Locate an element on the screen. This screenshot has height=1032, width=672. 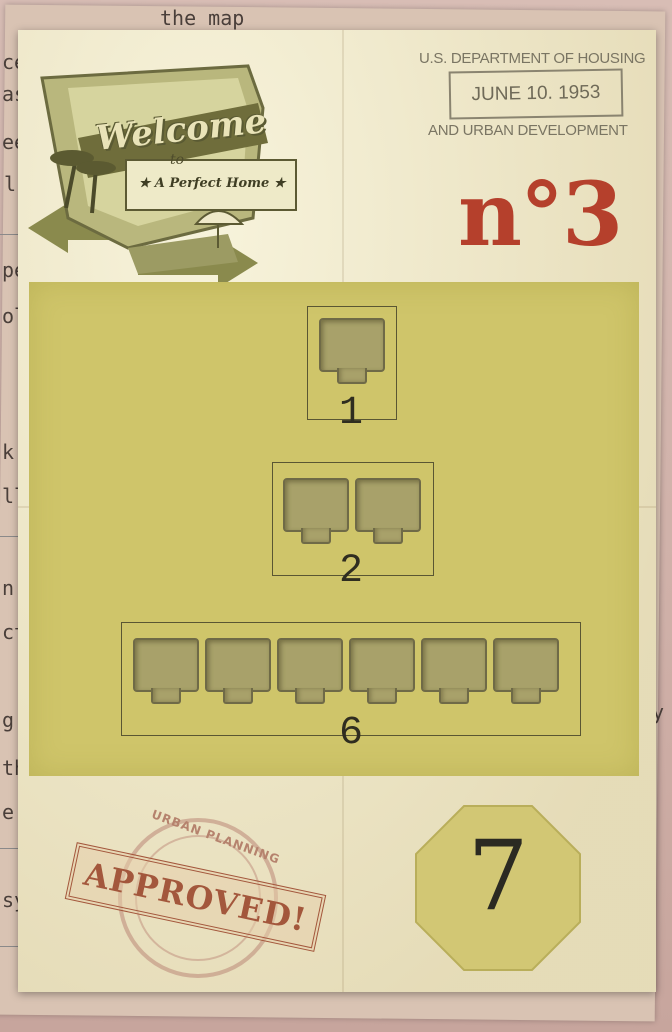
bg-text-line: k is located at coordinates (8, 452).